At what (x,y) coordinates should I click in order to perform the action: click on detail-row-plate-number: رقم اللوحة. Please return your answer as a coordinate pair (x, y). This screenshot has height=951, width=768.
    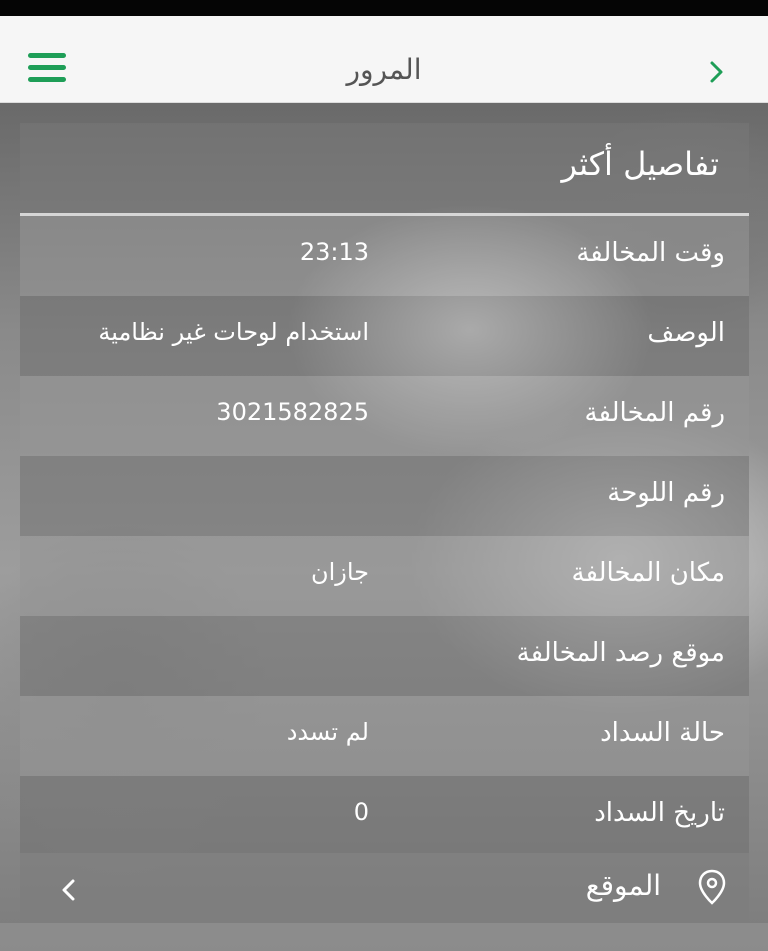
    Looking at the image, I should click on (384, 496).